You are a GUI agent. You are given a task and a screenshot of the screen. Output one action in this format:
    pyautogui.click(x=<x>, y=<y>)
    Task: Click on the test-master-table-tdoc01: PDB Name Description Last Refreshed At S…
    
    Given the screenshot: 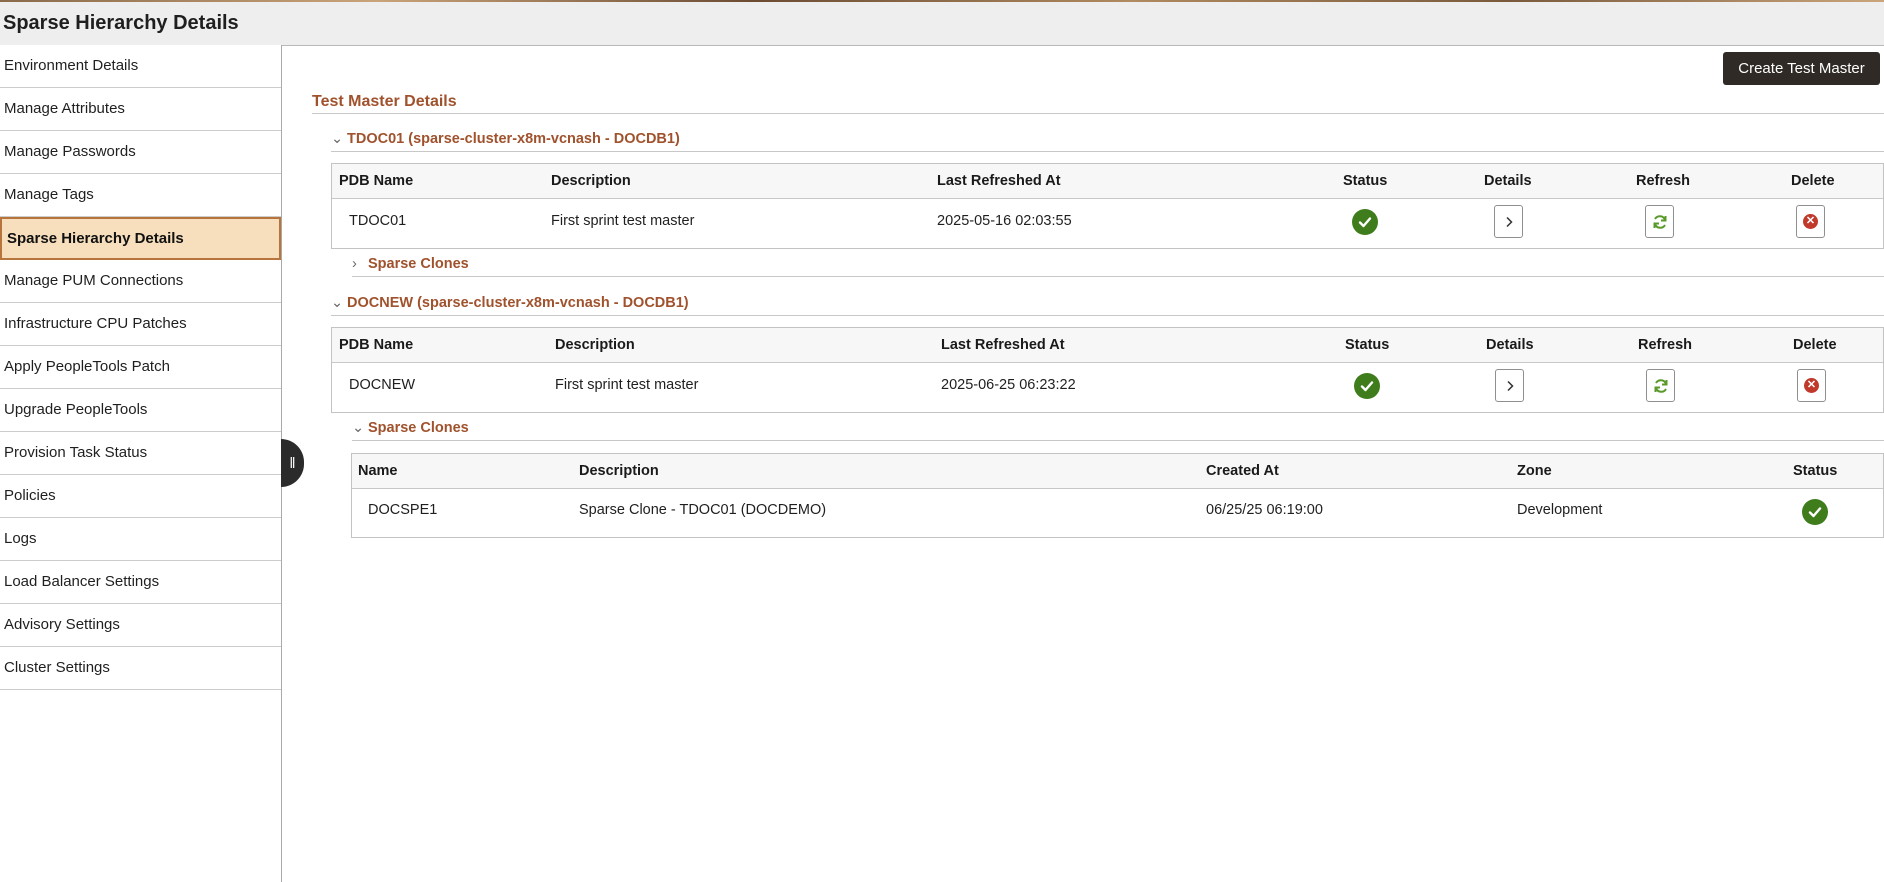 What is the action you would take?
    pyautogui.click(x=1107, y=206)
    